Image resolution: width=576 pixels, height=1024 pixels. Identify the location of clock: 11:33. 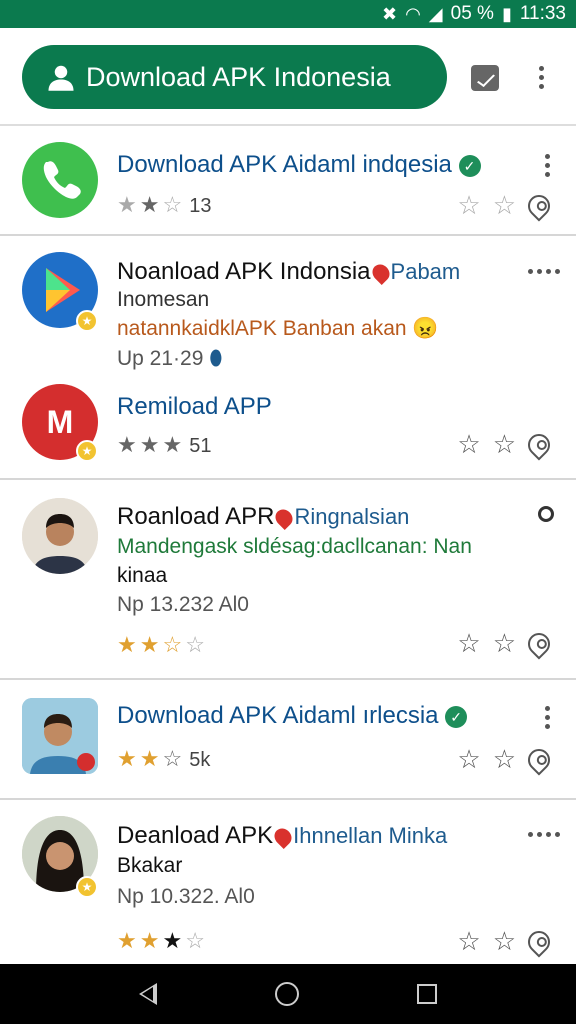
(542, 13).